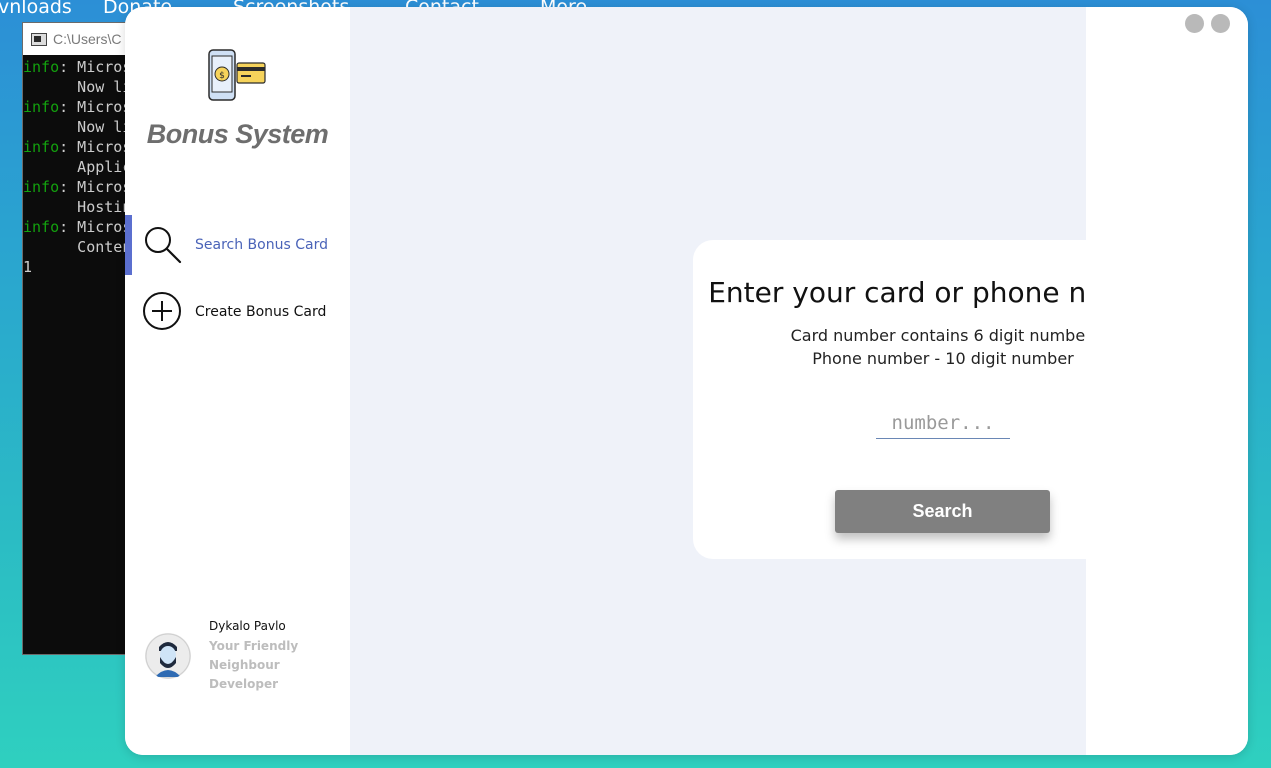 This screenshot has width=1271, height=768. What do you see at coordinates (261, 312) in the screenshot?
I see `nav-label: Create Bonus Card` at bounding box center [261, 312].